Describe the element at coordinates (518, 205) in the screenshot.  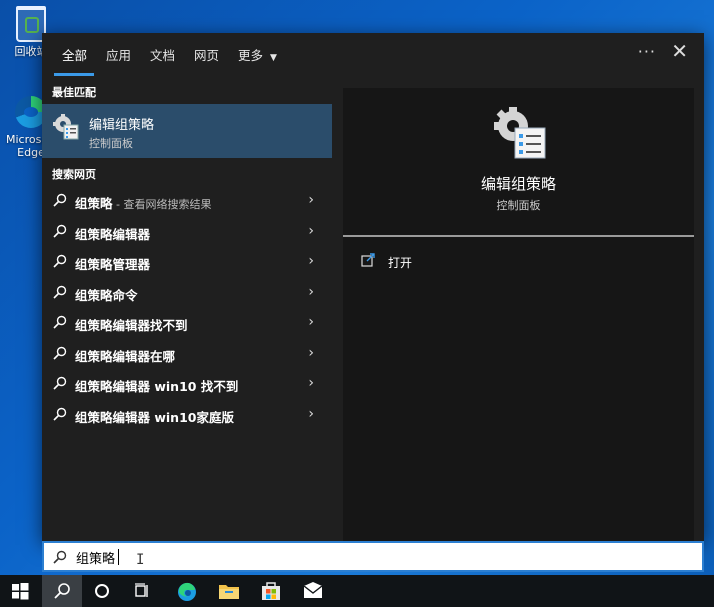
I see `preview-subtitle: 控制面板` at that location.